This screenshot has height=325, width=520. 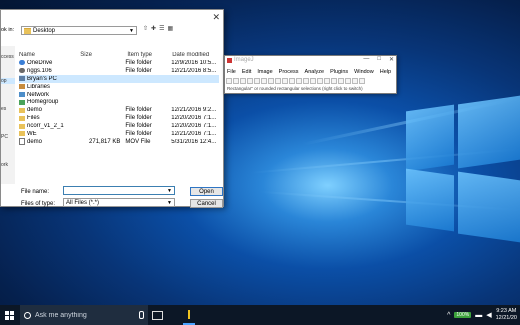 What do you see at coordinates (315, 72) in the screenshot?
I see `menu-analyze: Analyze` at bounding box center [315, 72].